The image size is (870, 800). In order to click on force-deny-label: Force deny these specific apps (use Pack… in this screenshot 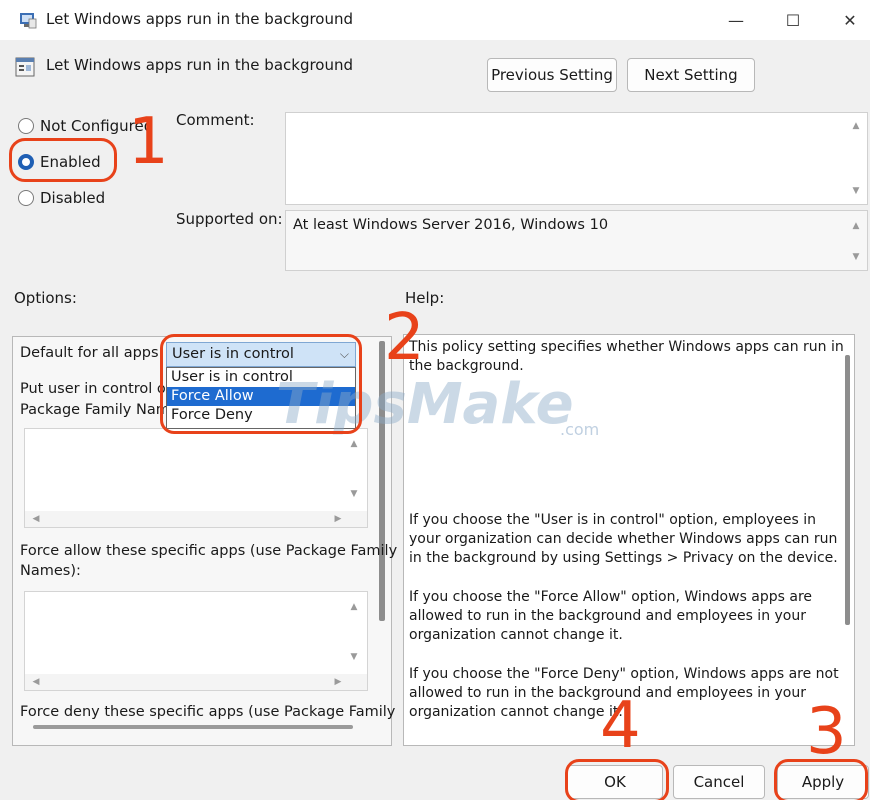, I will do `click(208, 712)`.